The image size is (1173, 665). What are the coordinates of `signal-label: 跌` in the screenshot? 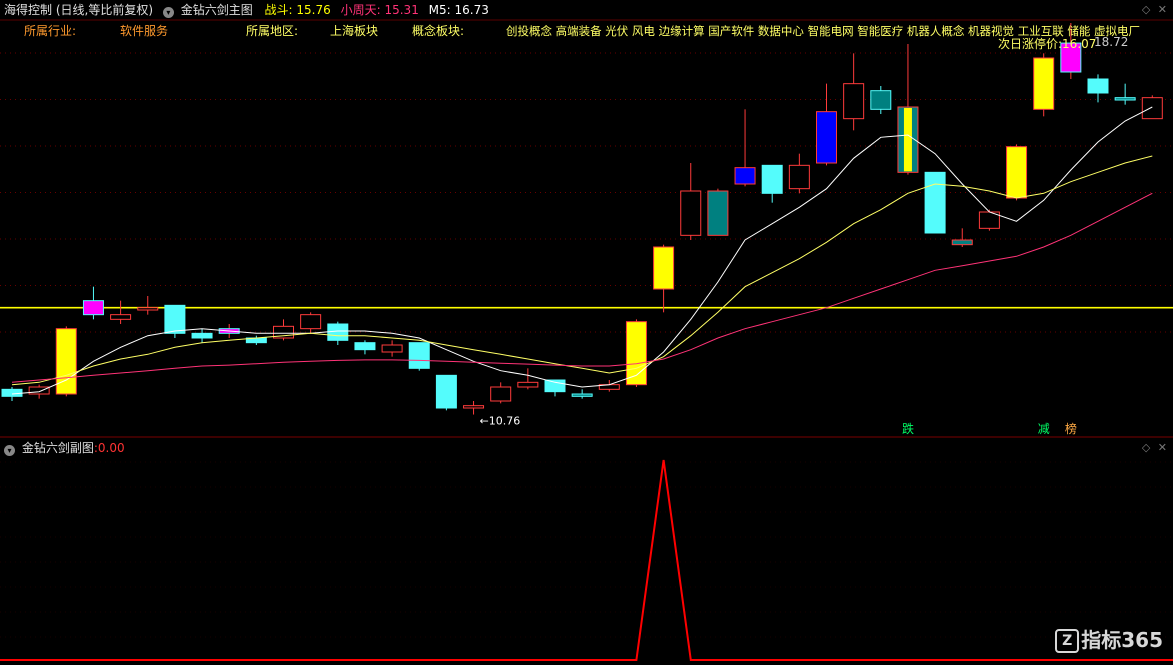 It's located at (908, 428).